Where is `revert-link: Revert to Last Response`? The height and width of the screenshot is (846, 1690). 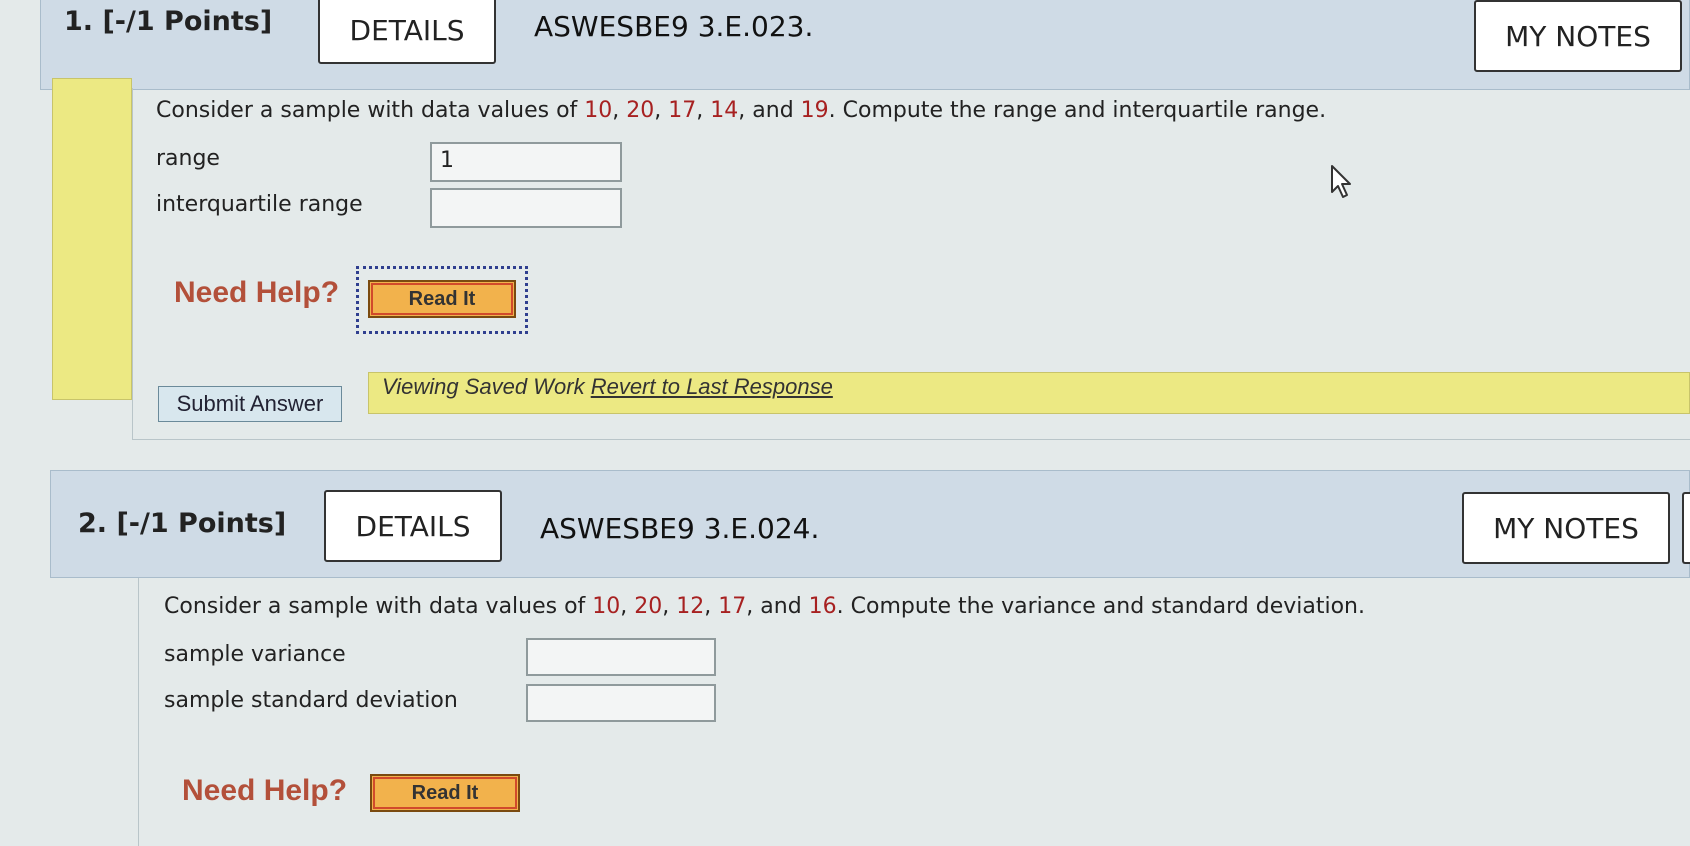 revert-link: Revert to Last Response is located at coordinates (712, 386).